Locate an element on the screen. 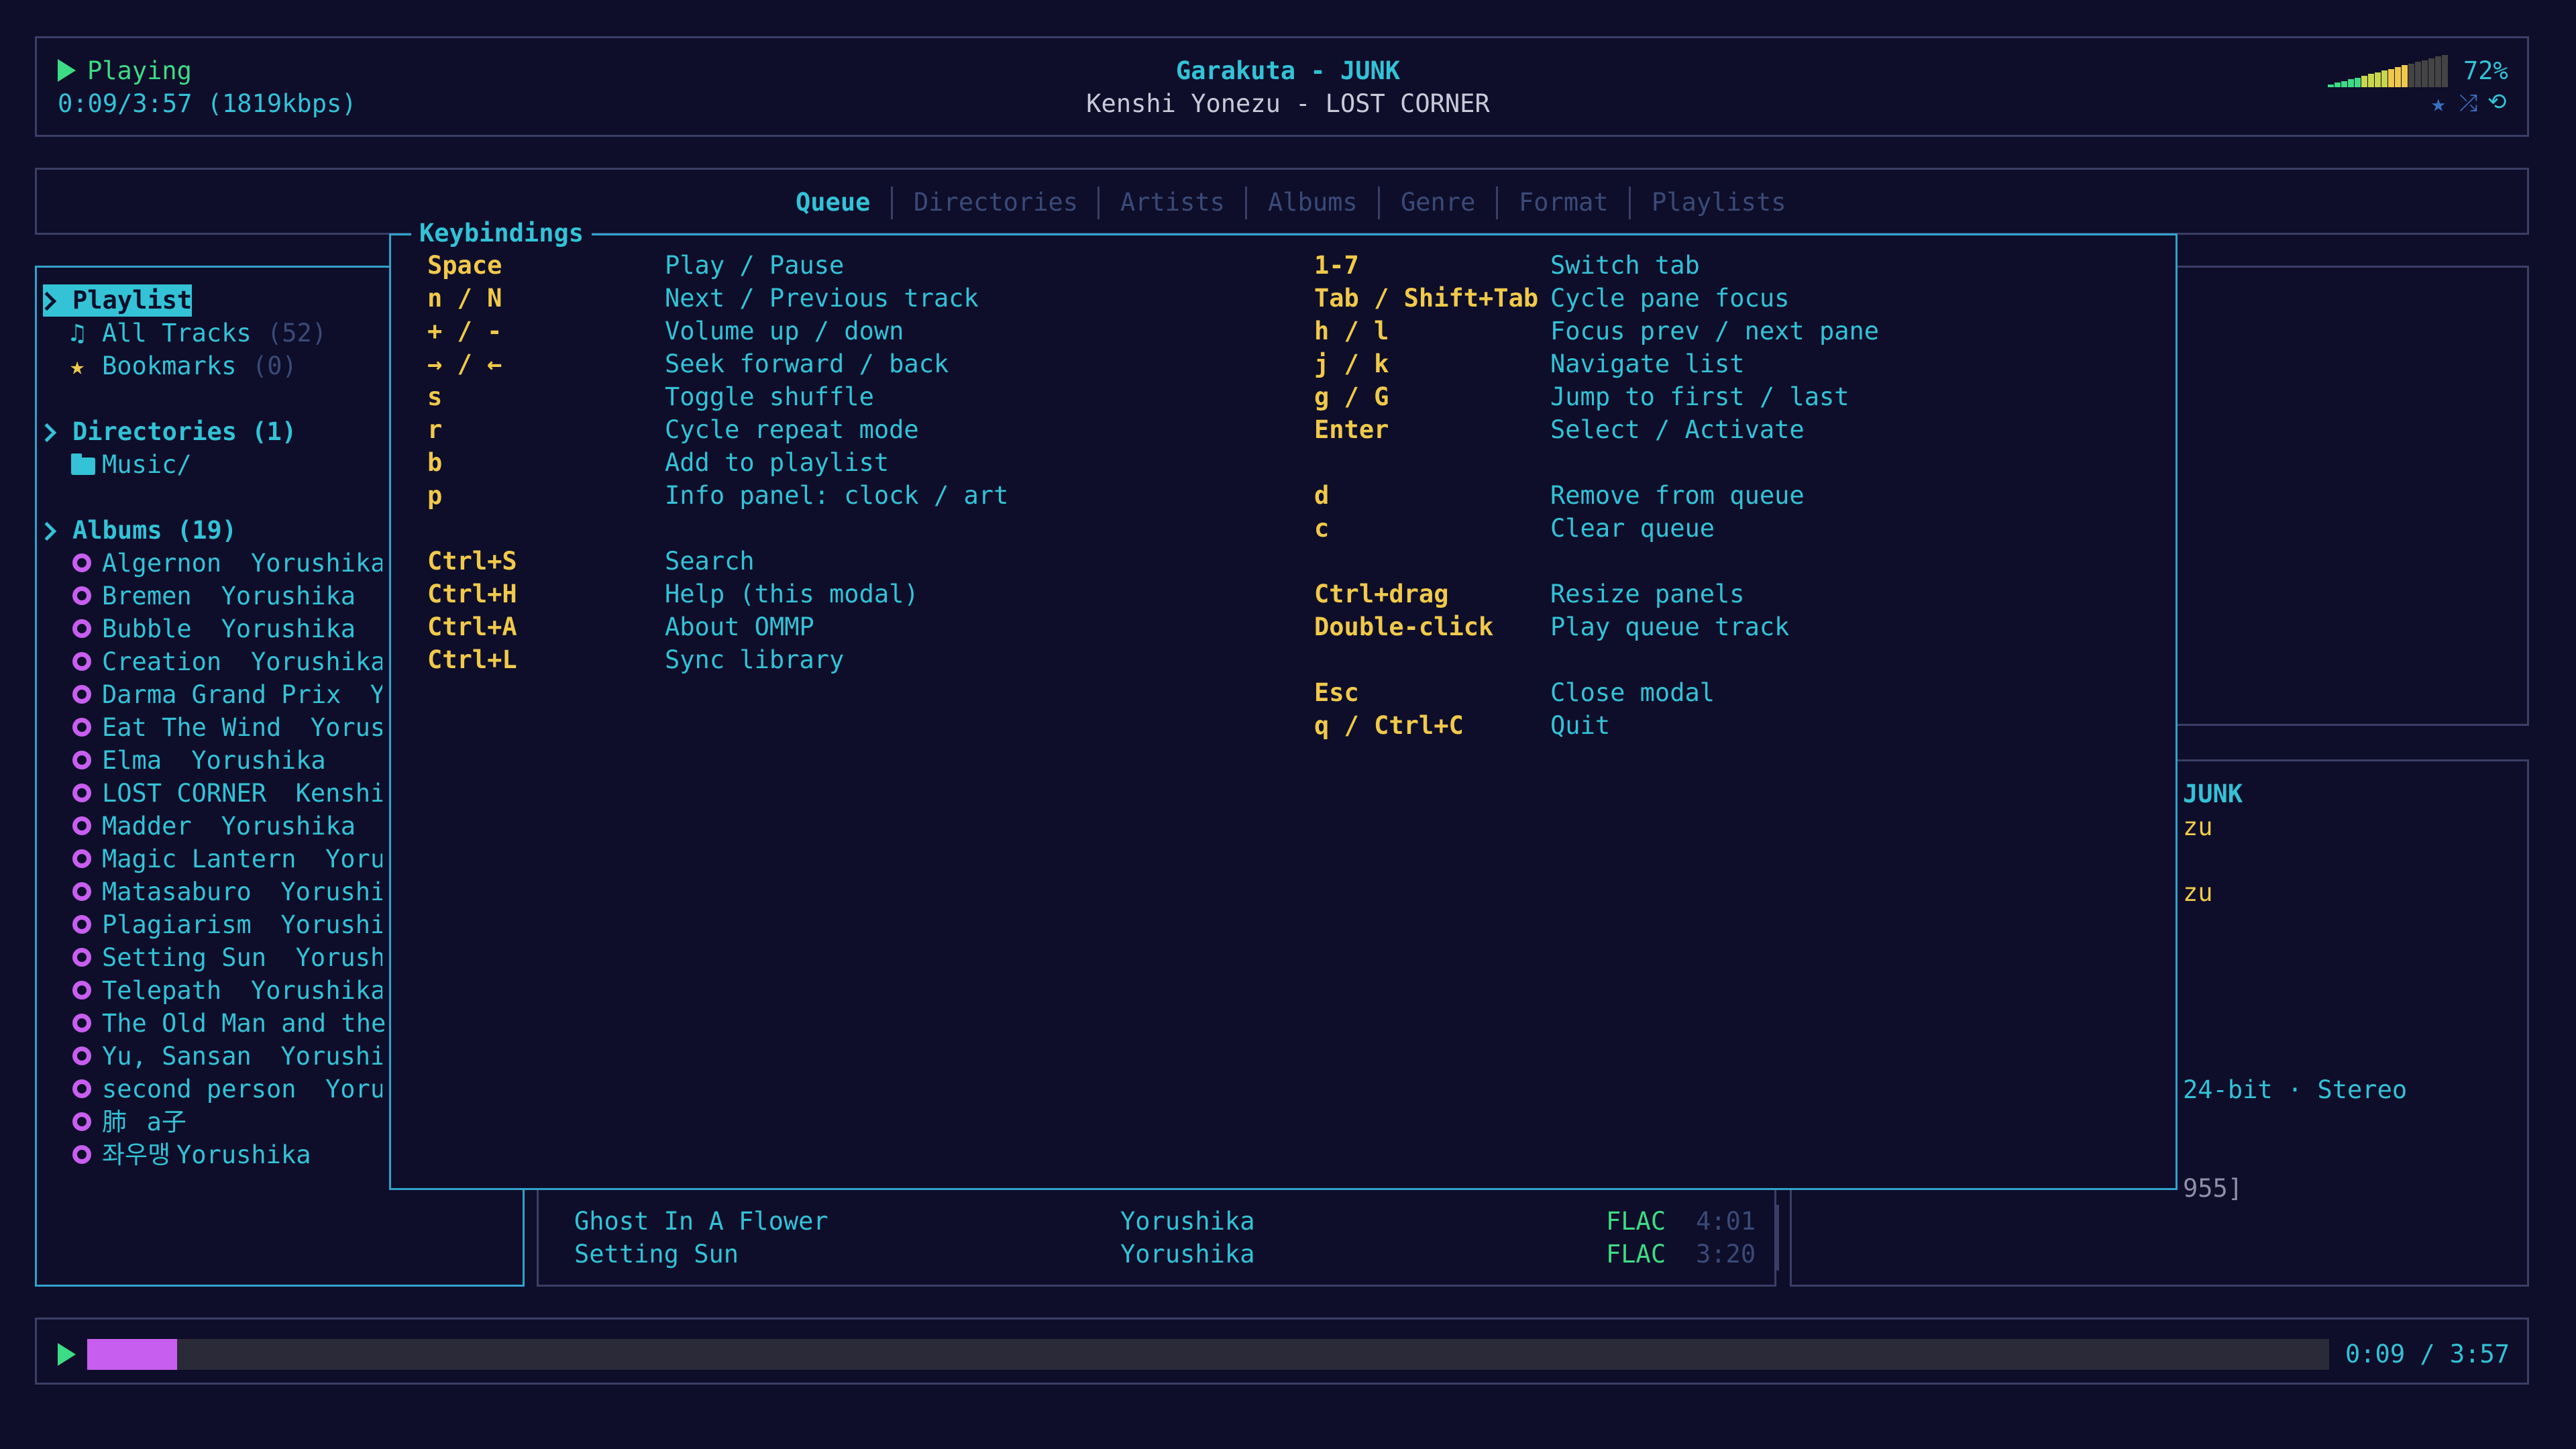  directories-header: Directories (1) is located at coordinates (184, 431).